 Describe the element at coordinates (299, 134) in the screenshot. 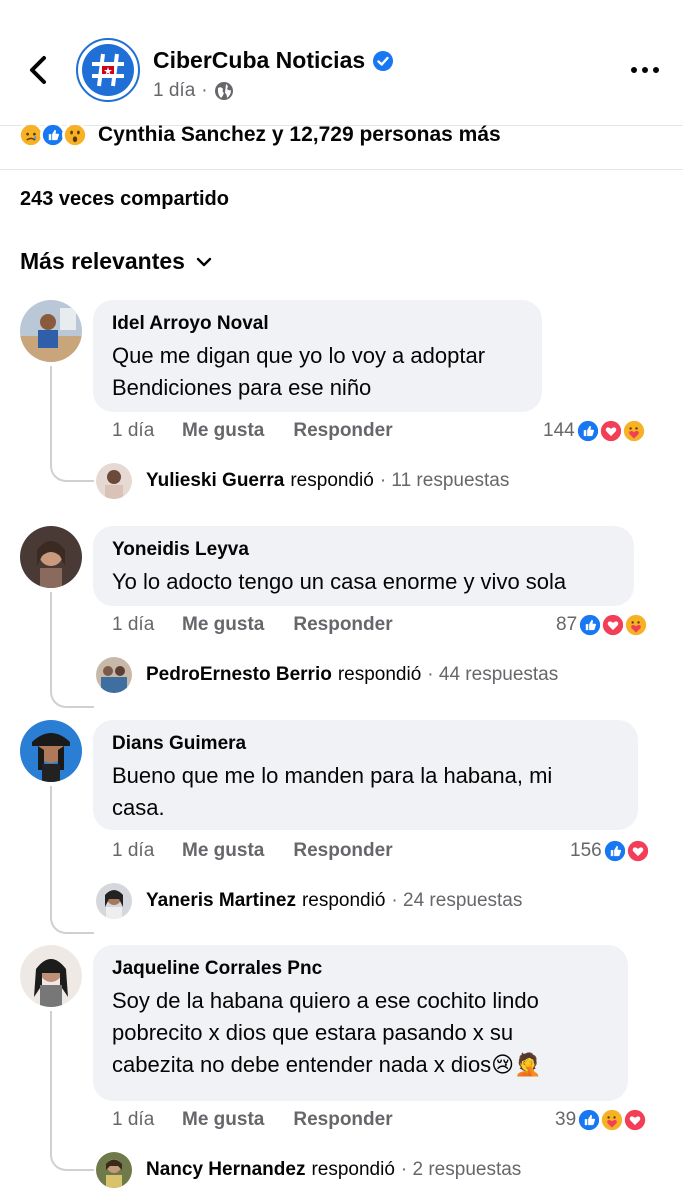

I see `reactions-summary-text: Cynthia Sanchez y 12,729 personas más` at that location.